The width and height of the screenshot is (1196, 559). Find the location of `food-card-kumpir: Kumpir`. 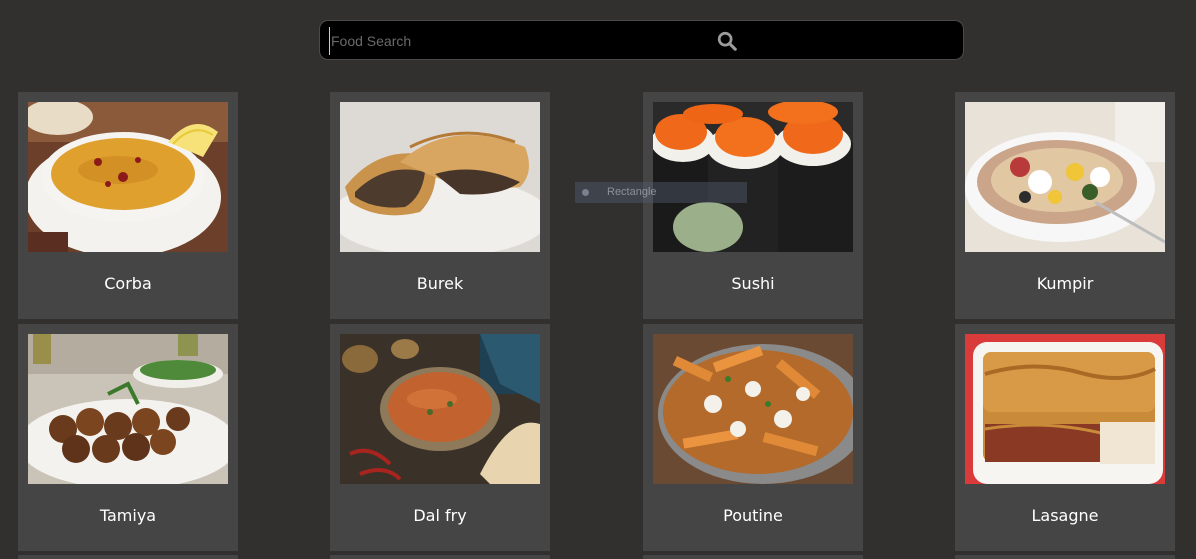

food-card-kumpir: Kumpir is located at coordinates (1065, 205).